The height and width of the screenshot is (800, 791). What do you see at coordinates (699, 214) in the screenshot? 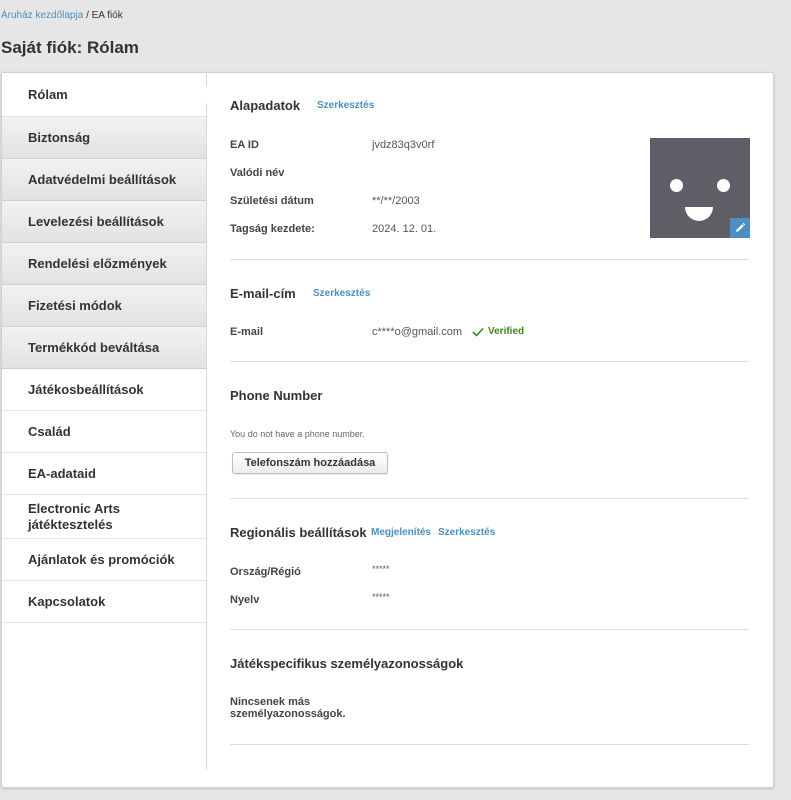
I see `avatar-mouth` at bounding box center [699, 214].